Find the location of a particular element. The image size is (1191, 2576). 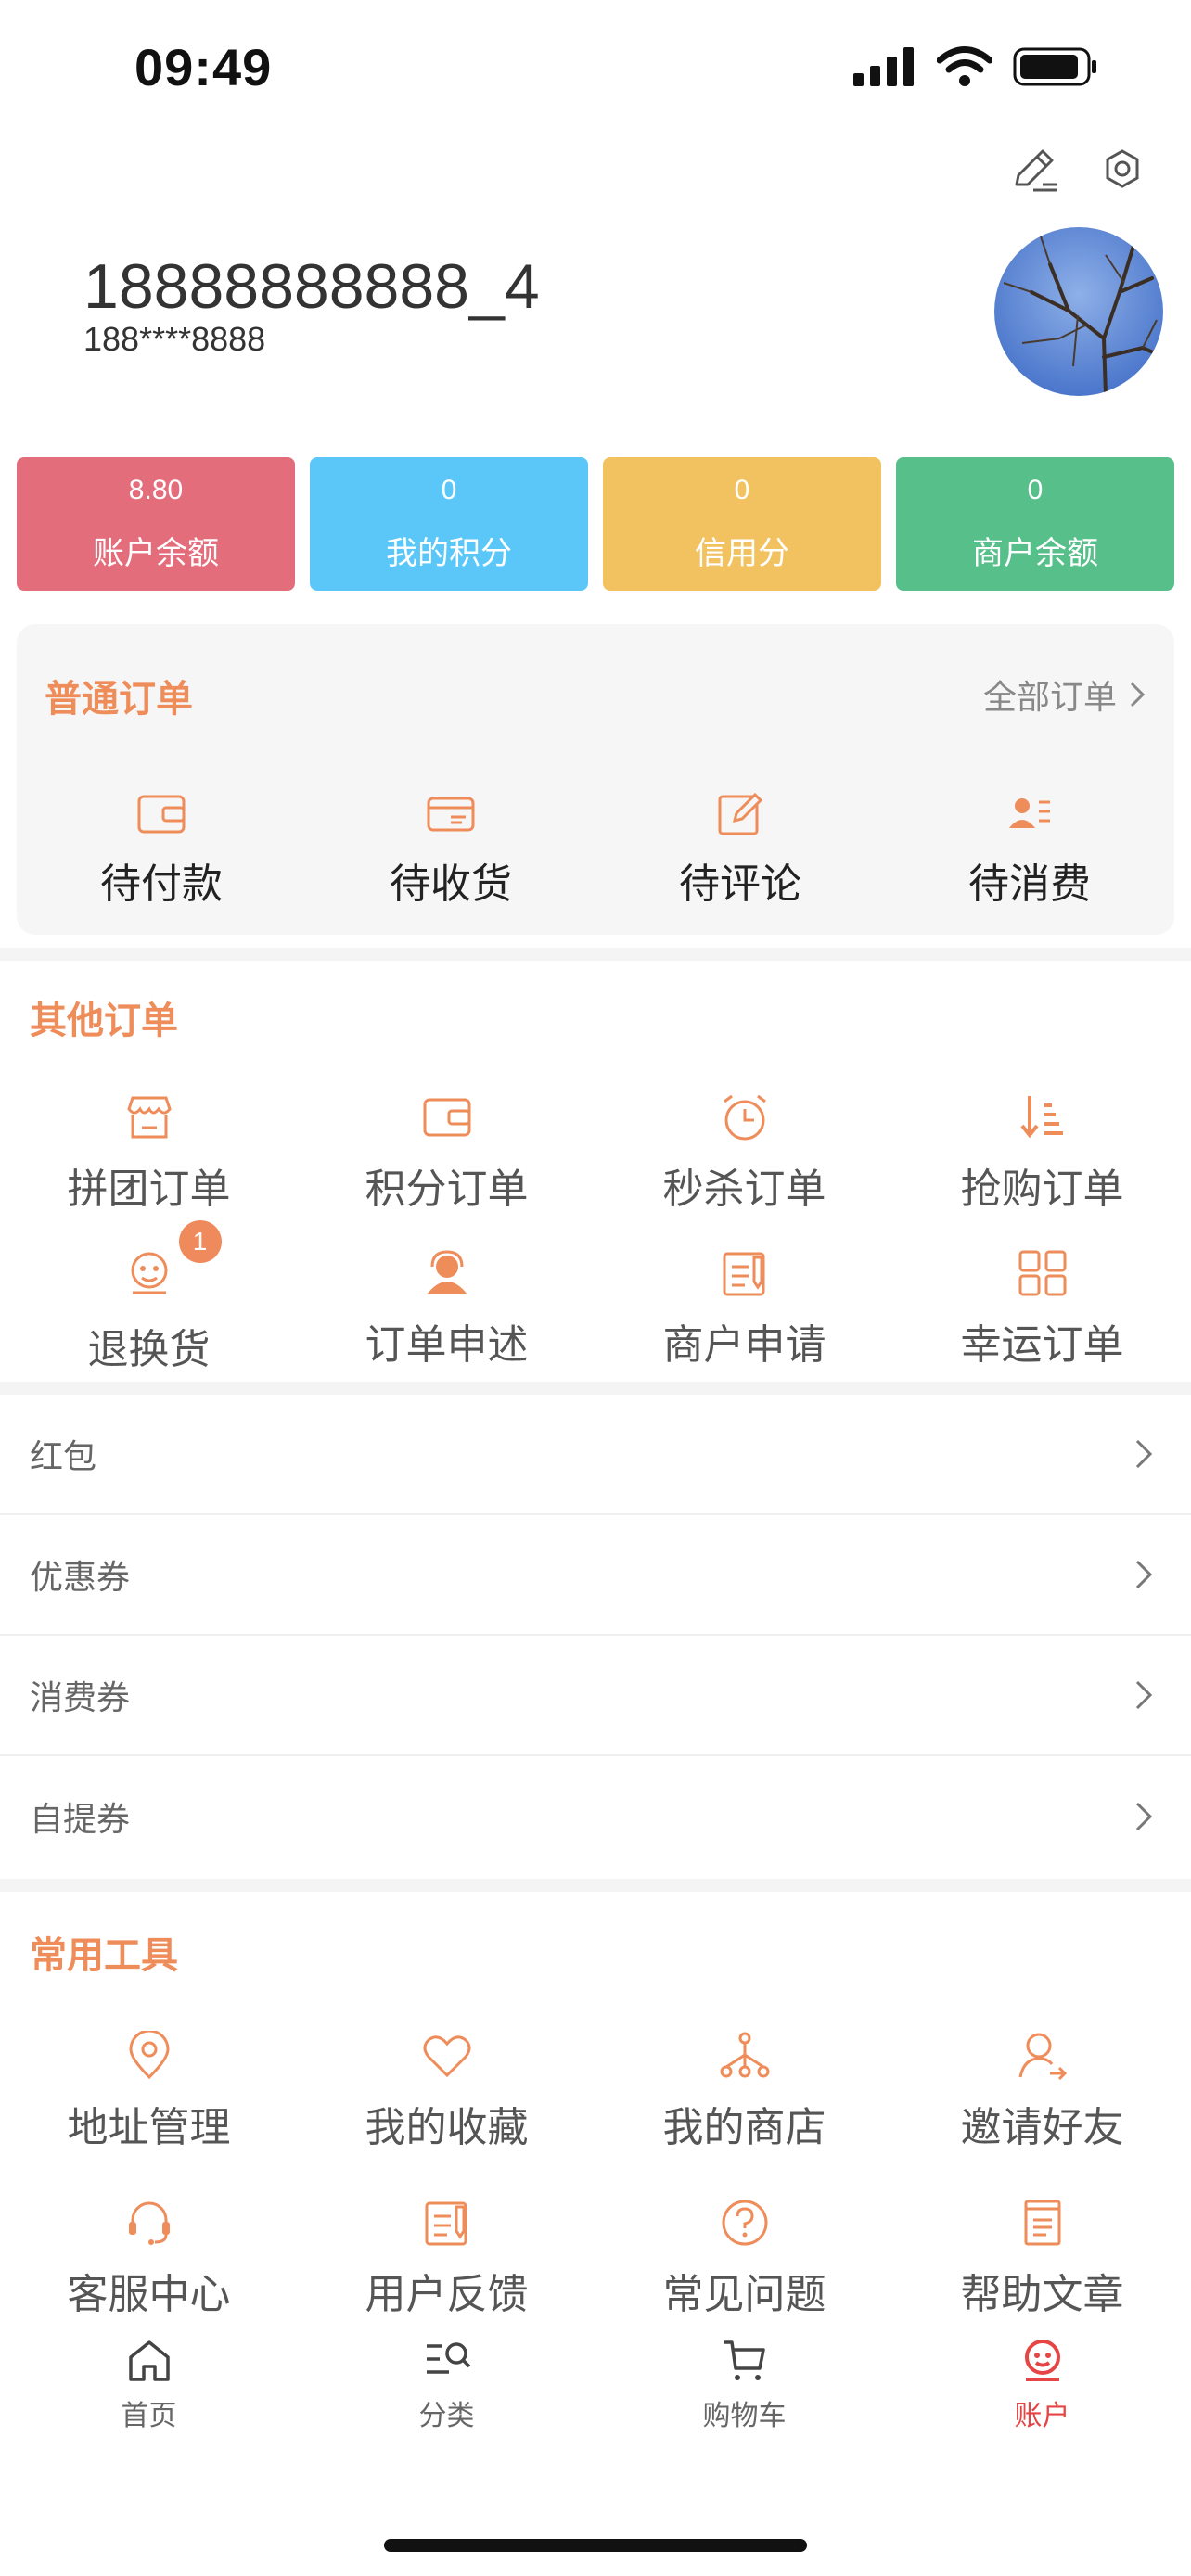

wifi-icon is located at coordinates (964, 66).